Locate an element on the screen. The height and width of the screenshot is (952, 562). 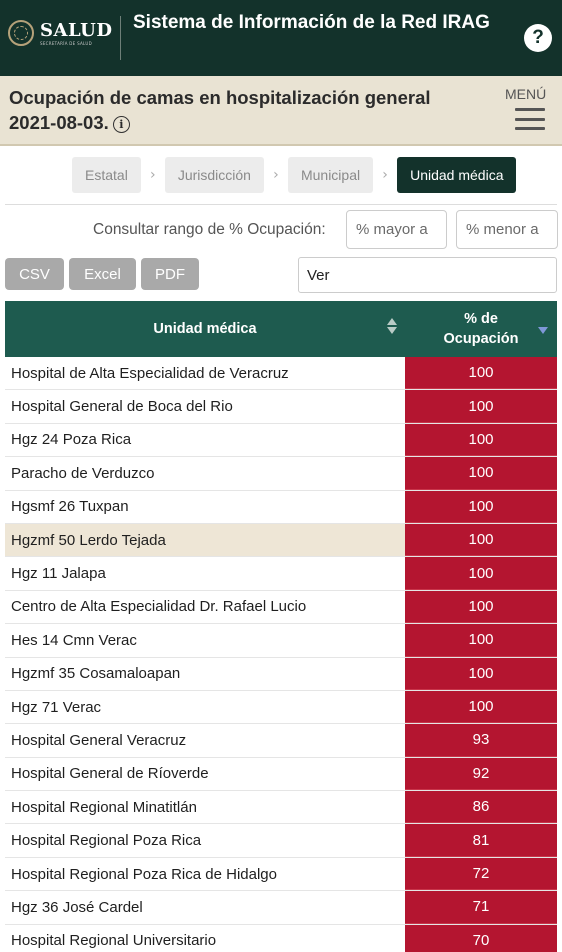
range-label: Consultar rango de % Ocupación: is located at coordinates (209, 229).